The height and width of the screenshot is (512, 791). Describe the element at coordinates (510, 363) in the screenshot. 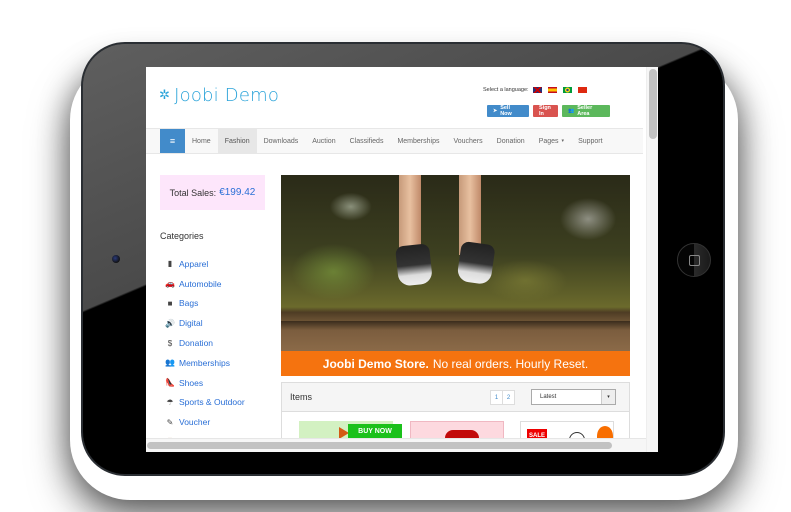

I see `banner-text: No real orders. Hourly Reset.` at that location.